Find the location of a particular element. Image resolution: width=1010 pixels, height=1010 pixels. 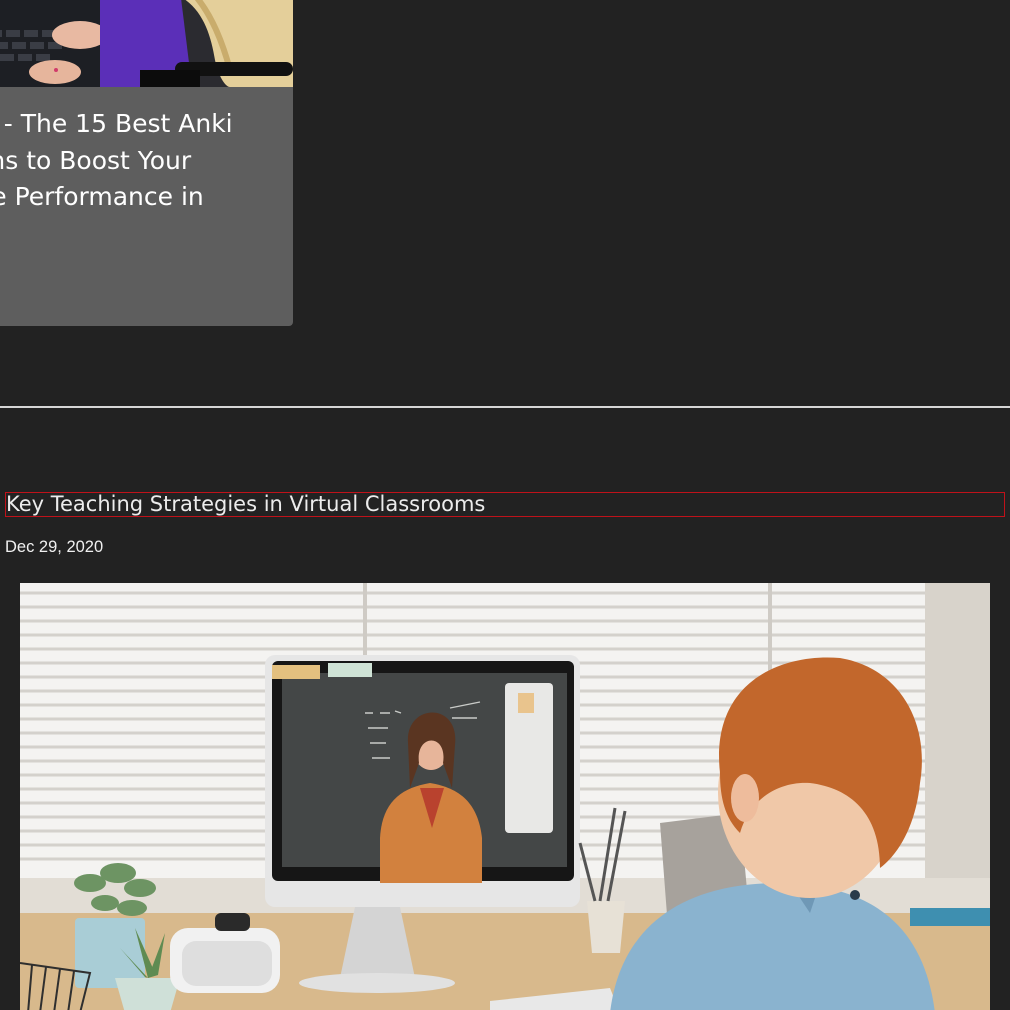

section-divider is located at coordinates (505, 407).